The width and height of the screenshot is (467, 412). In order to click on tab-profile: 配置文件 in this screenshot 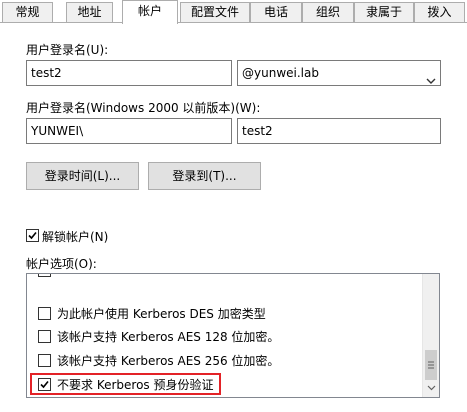, I will do `click(215, 12)`.